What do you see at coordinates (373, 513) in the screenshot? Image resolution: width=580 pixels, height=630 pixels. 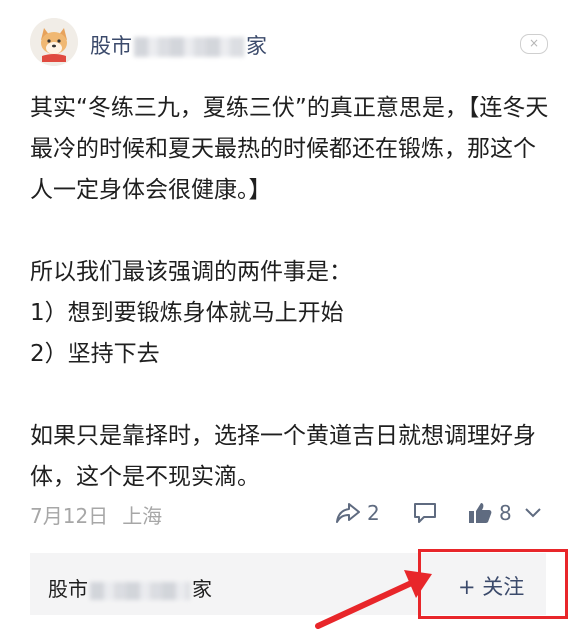 I see `share-count: 2` at bounding box center [373, 513].